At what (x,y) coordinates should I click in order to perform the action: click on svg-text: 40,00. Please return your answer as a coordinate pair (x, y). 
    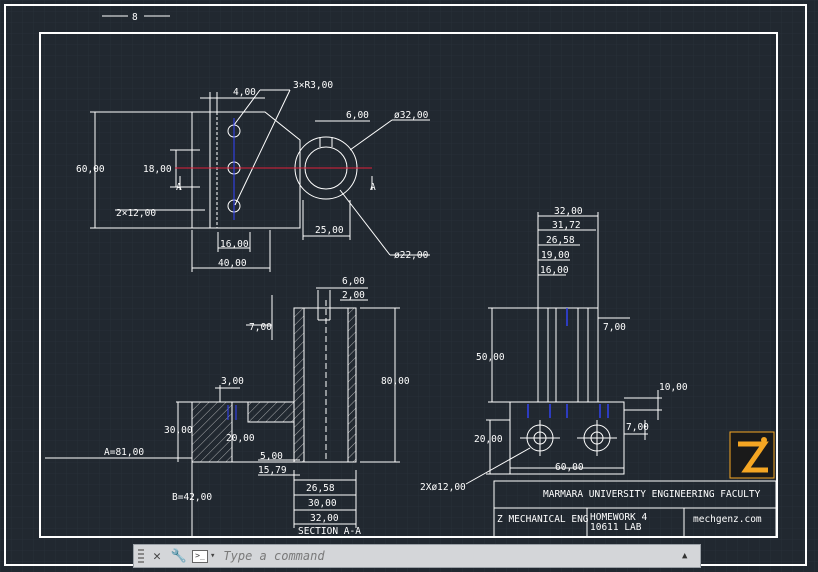
    Looking at the image, I should click on (232, 263).